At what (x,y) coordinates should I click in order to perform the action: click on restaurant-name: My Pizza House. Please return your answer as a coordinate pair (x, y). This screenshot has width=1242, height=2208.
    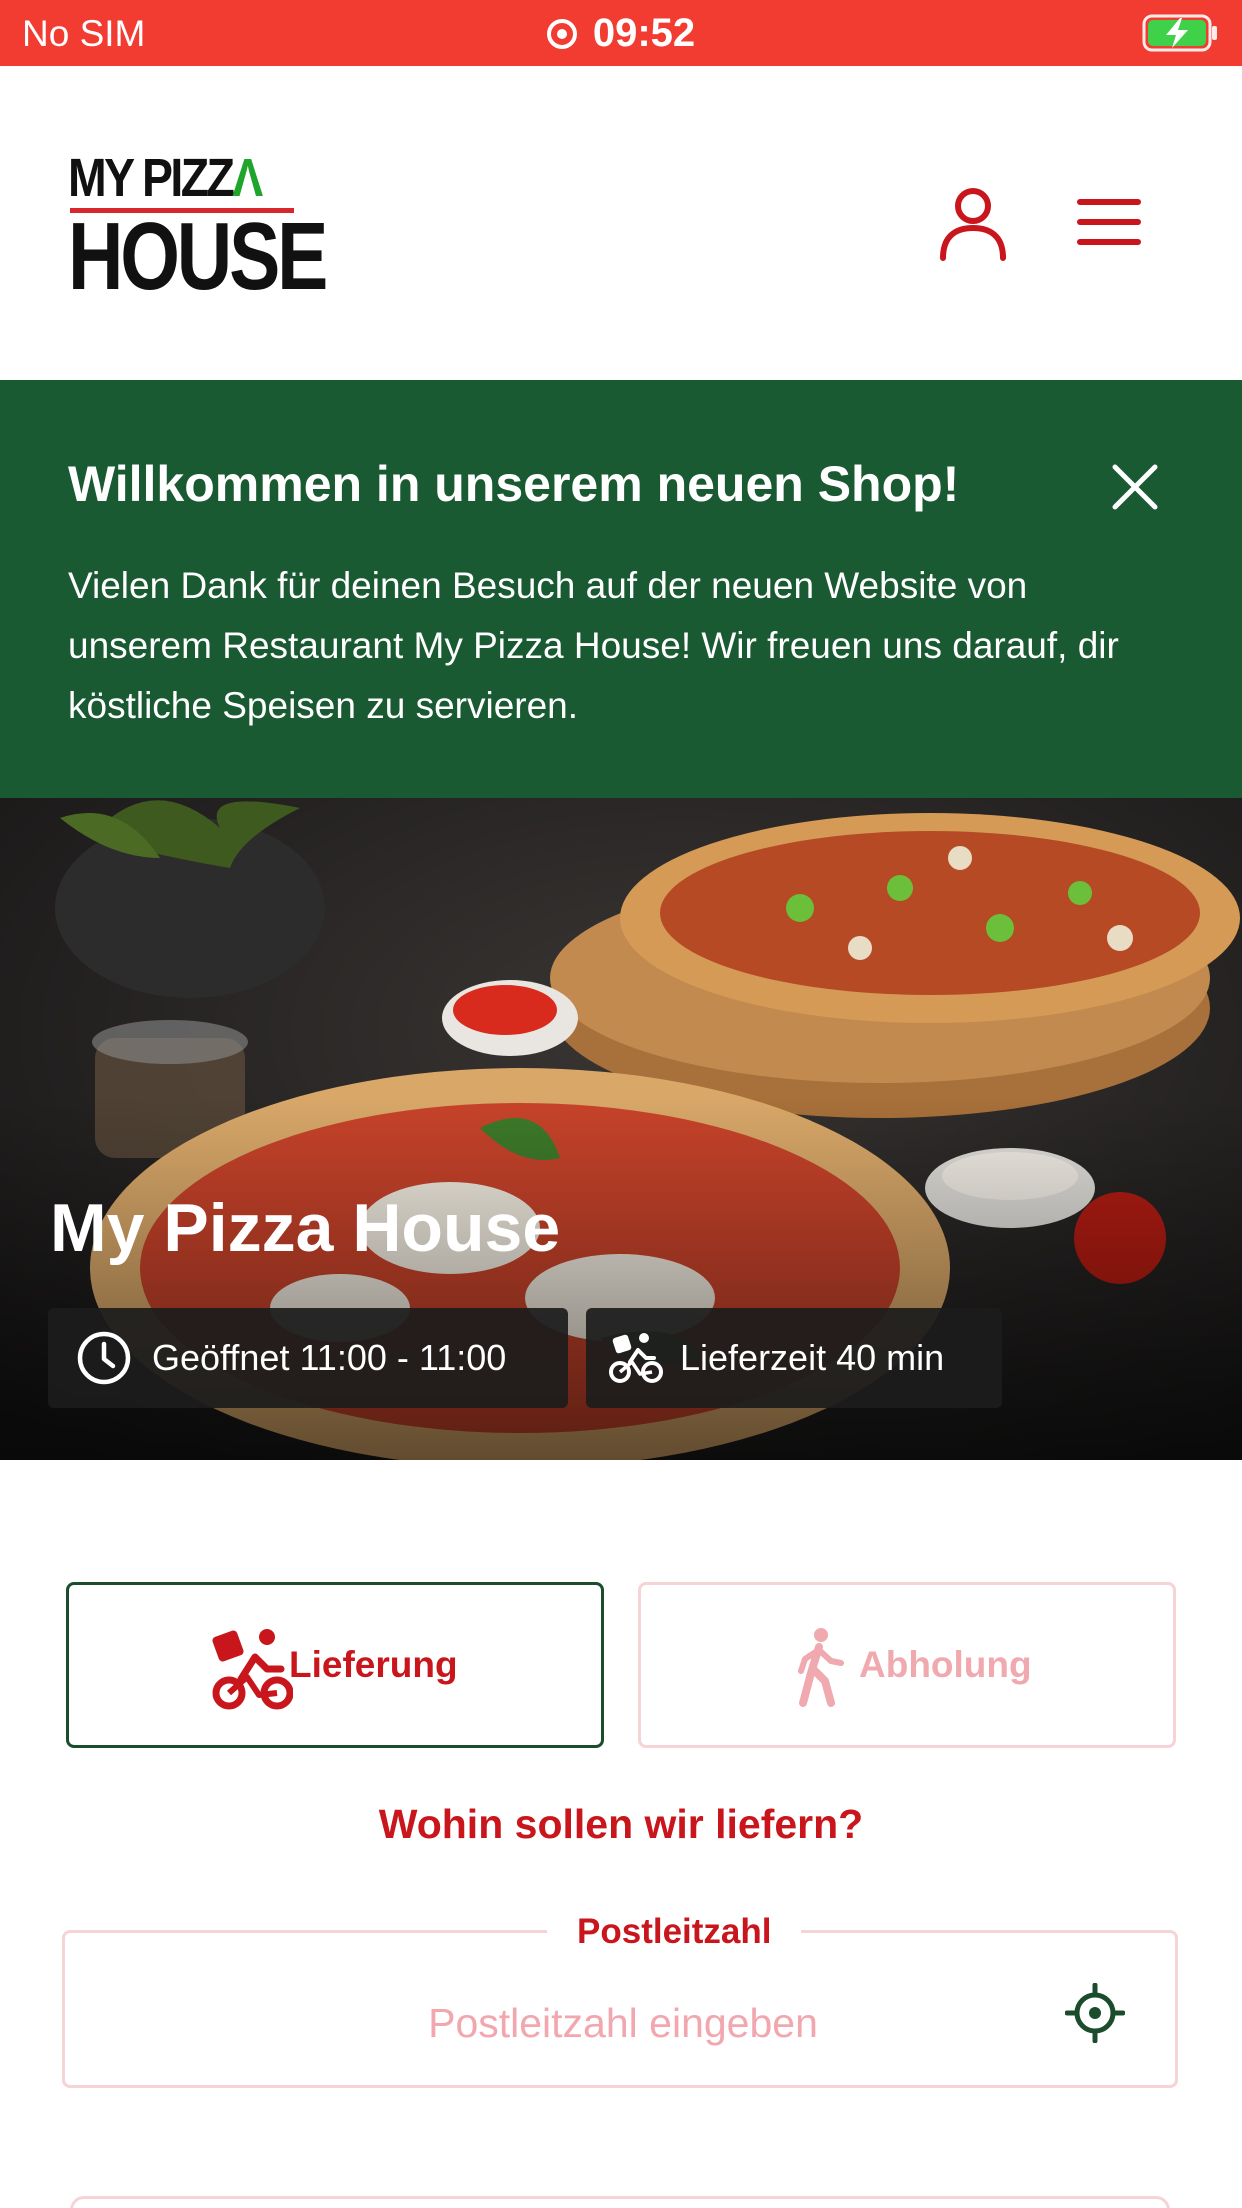
    Looking at the image, I should click on (305, 1228).